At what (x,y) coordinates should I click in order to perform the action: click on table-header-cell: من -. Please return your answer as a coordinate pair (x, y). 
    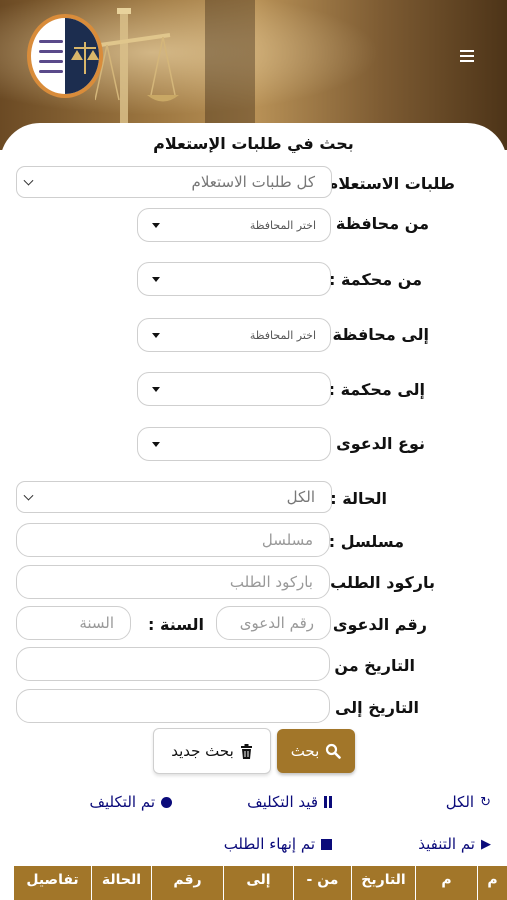
    Looking at the image, I should click on (322, 883).